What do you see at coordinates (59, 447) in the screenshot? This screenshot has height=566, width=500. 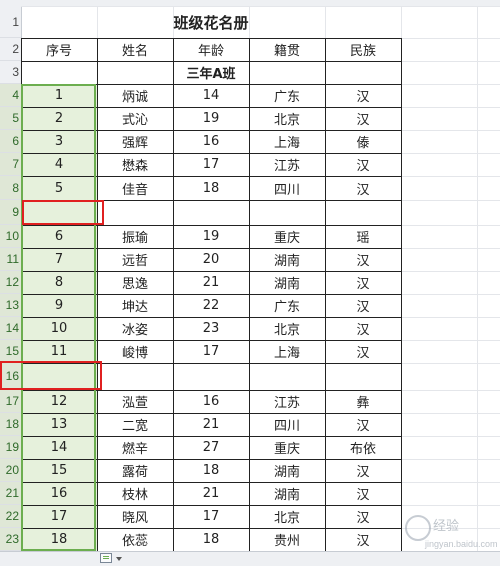 I see `table-cell: 14` at bounding box center [59, 447].